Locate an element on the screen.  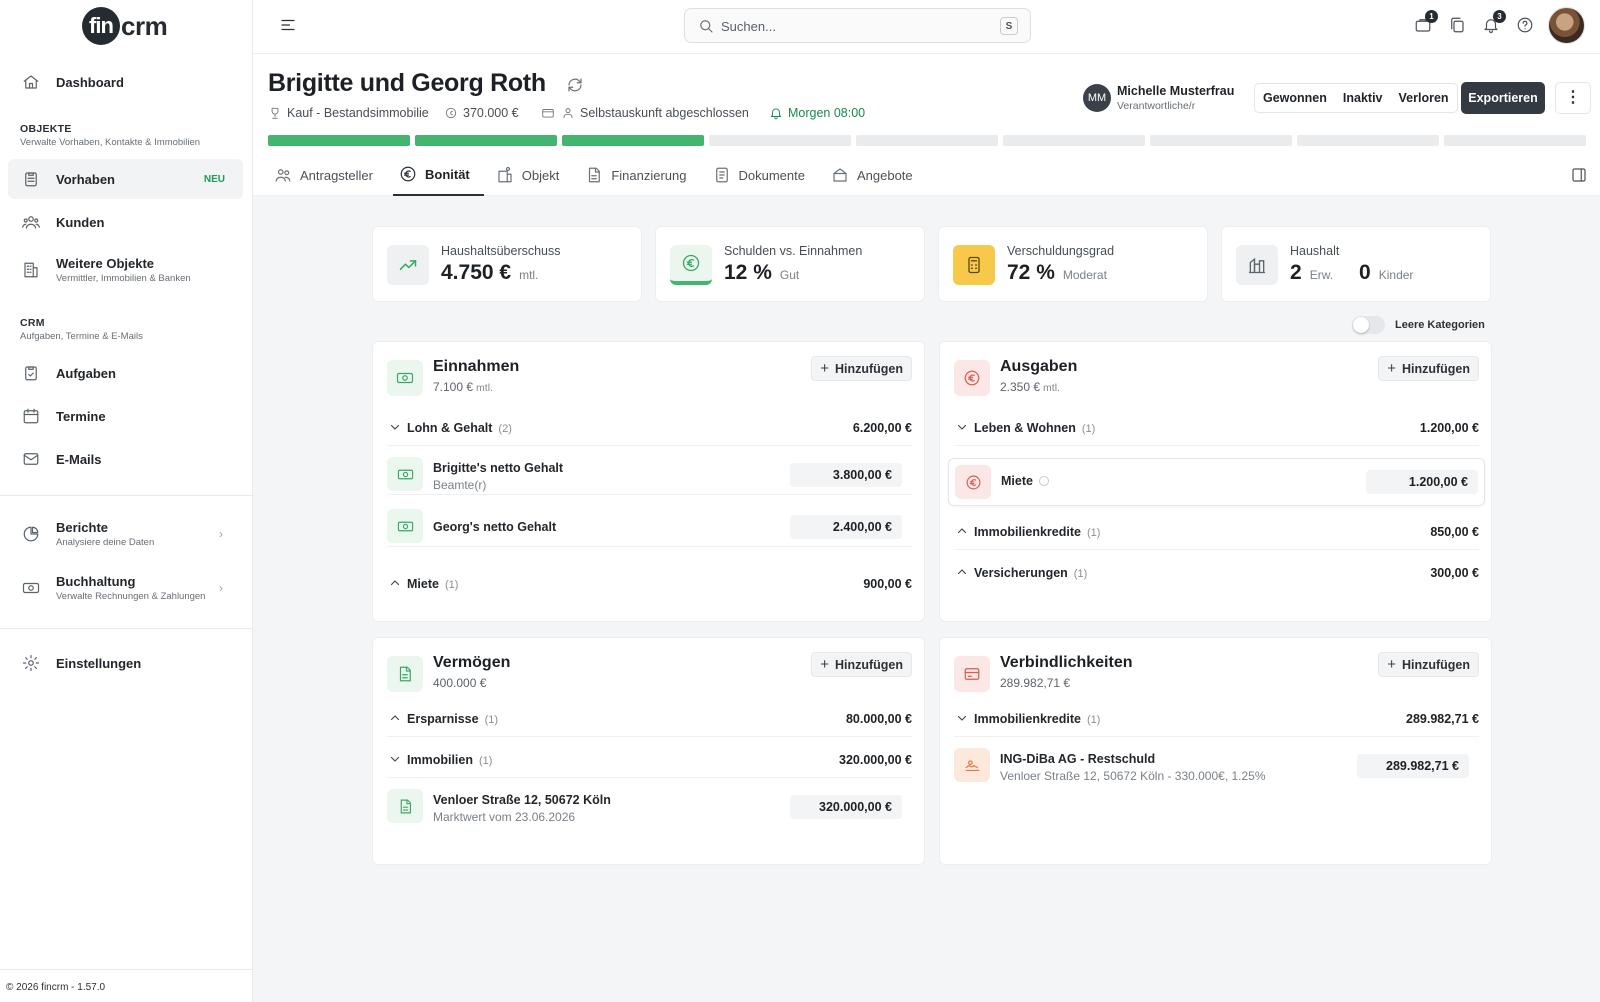
item-name: Georg's netto Gehalt is located at coordinates (495, 527).